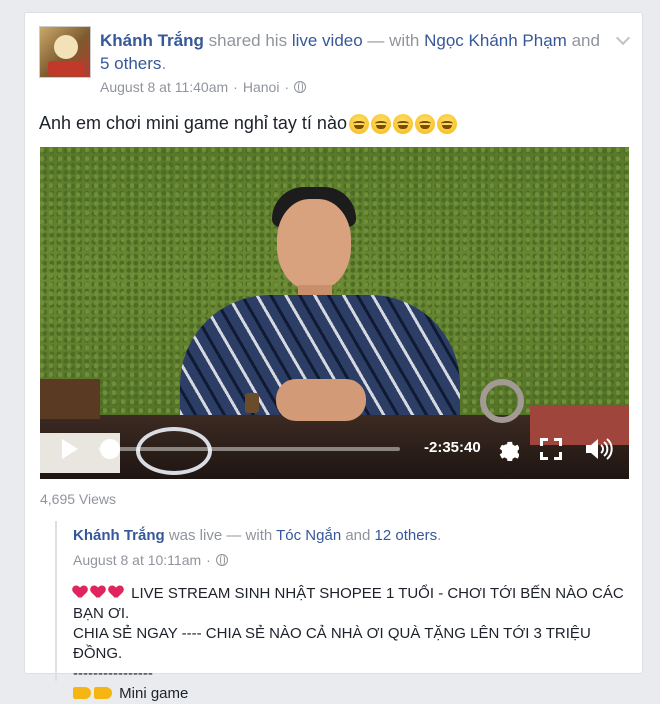 Image resolution: width=660 pixels, height=704 pixels. I want to click on volume-icon, so click(600, 449).